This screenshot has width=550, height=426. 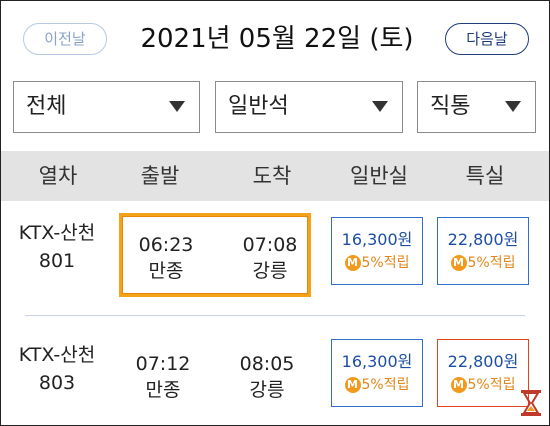 I want to click on route-type-value: 직통, so click(x=450, y=106).